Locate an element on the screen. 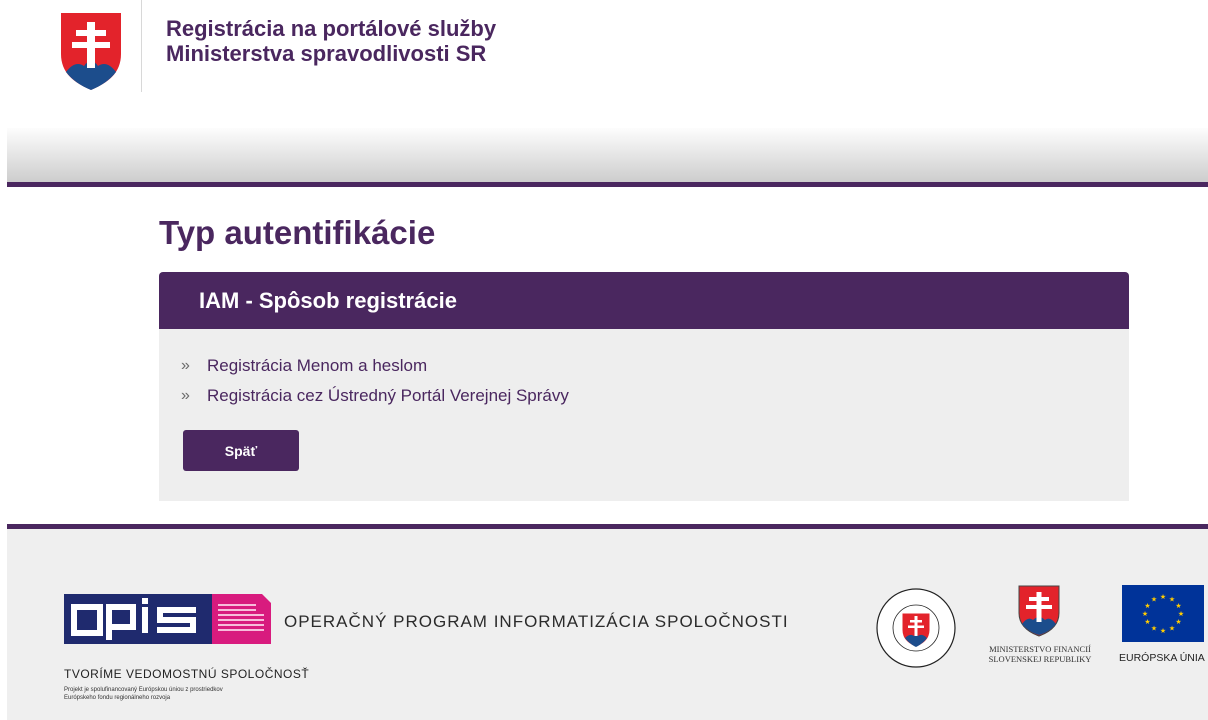 This screenshot has height=720, width=1208. back-button: Späť is located at coordinates (241, 450).